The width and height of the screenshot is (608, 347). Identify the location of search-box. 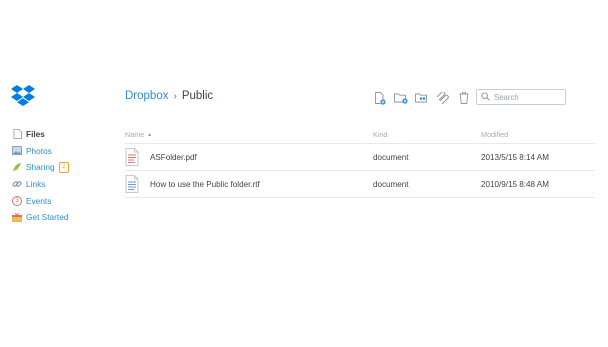
(521, 97).